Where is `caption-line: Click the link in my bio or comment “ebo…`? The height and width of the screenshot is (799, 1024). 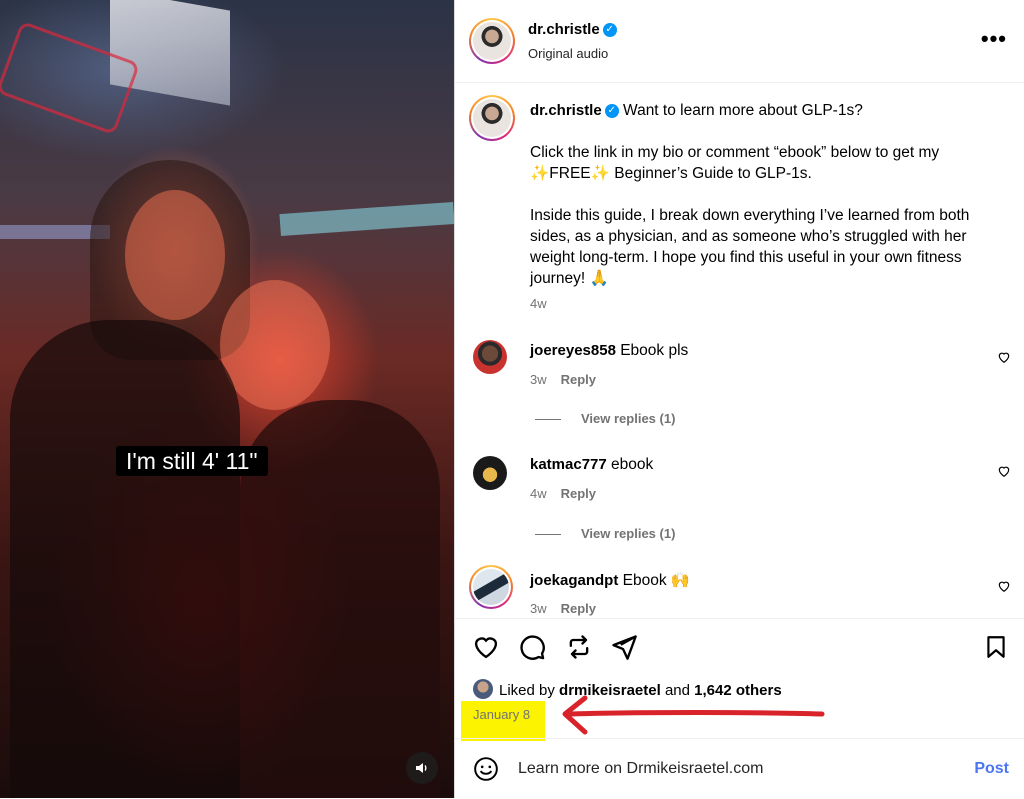
caption-line: Click the link in my bio or comment “ebo… is located at coordinates (735, 152).